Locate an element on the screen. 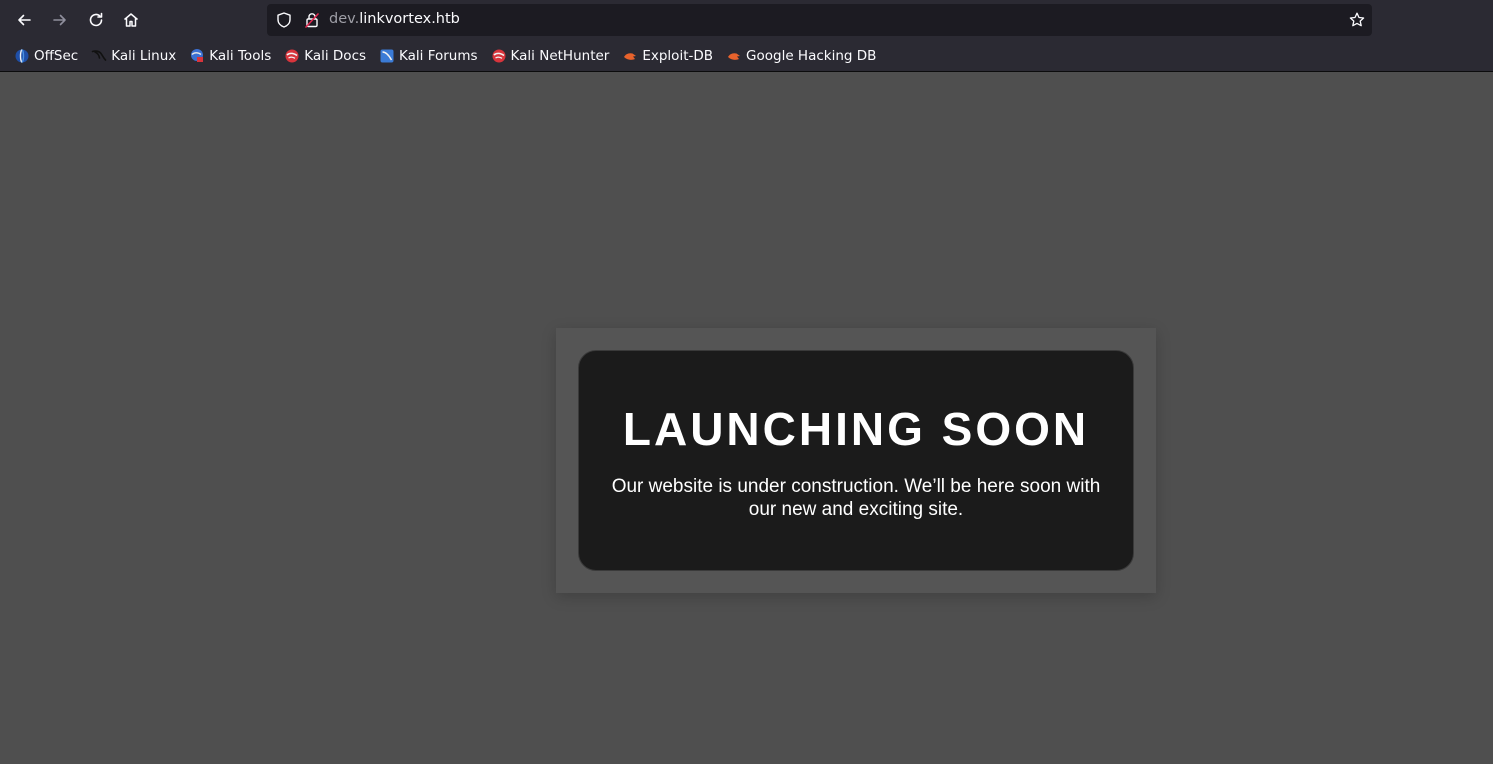 This screenshot has width=1493, height=764. bookmark-label: Kali Forums is located at coordinates (438, 55).